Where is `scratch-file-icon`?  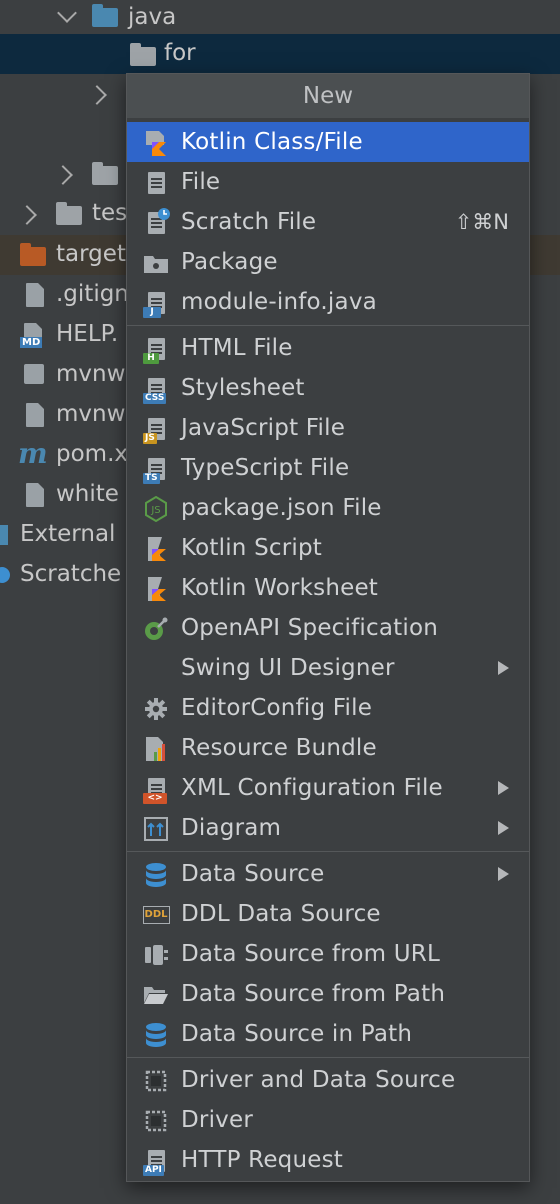 scratch-file-icon is located at coordinates (156, 222).